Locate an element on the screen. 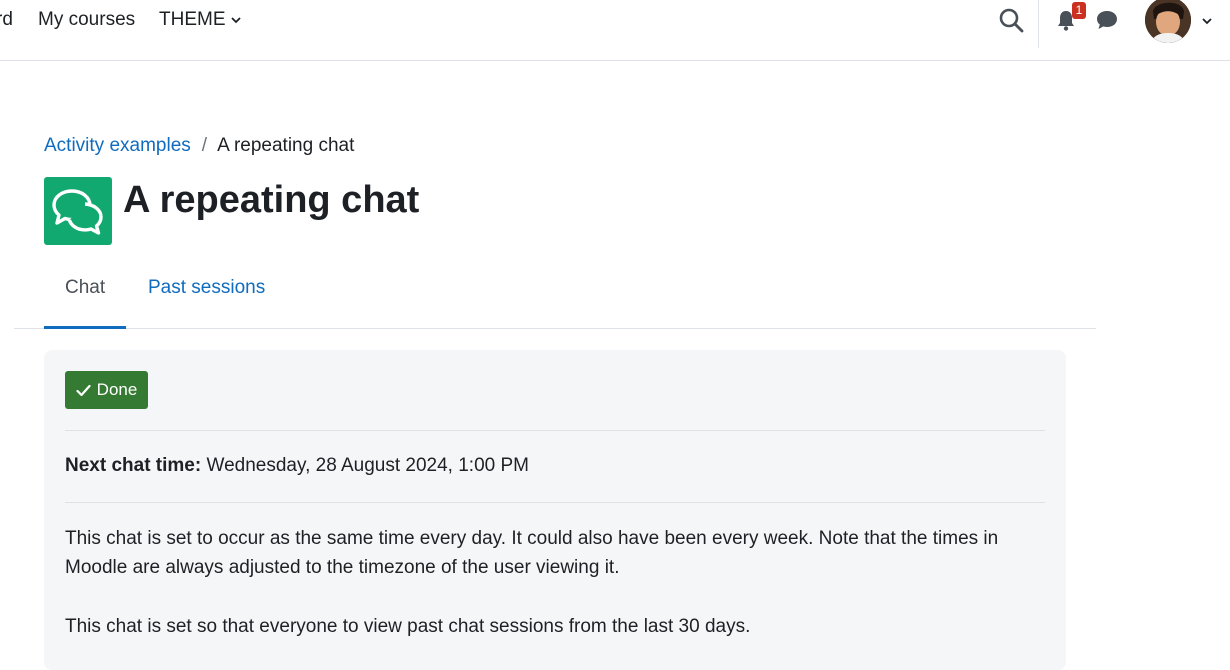 The width and height of the screenshot is (1230, 670). next-chat-time-label: Next chat time: is located at coordinates (133, 465).